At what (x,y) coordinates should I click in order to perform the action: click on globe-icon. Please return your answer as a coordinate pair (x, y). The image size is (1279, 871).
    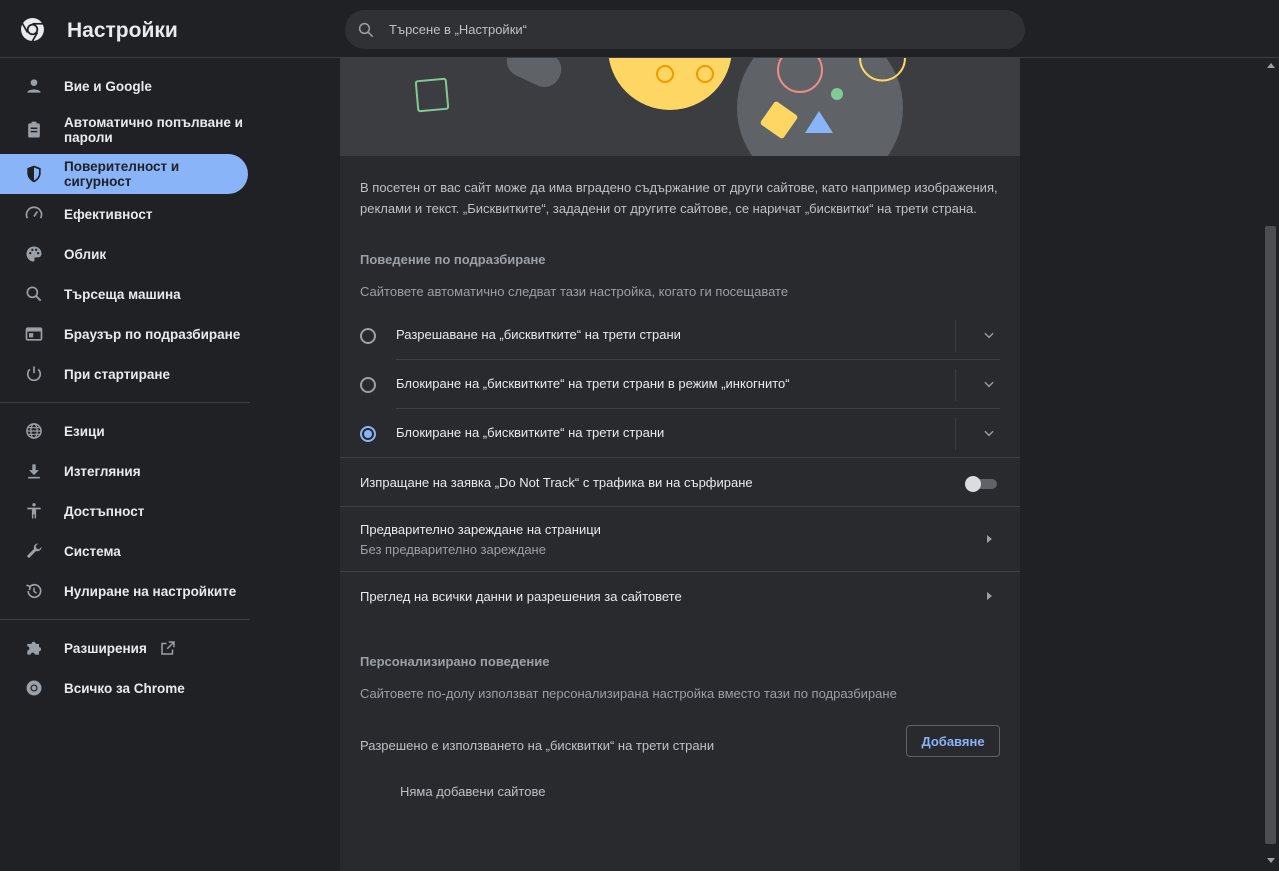
    Looking at the image, I should click on (34, 431).